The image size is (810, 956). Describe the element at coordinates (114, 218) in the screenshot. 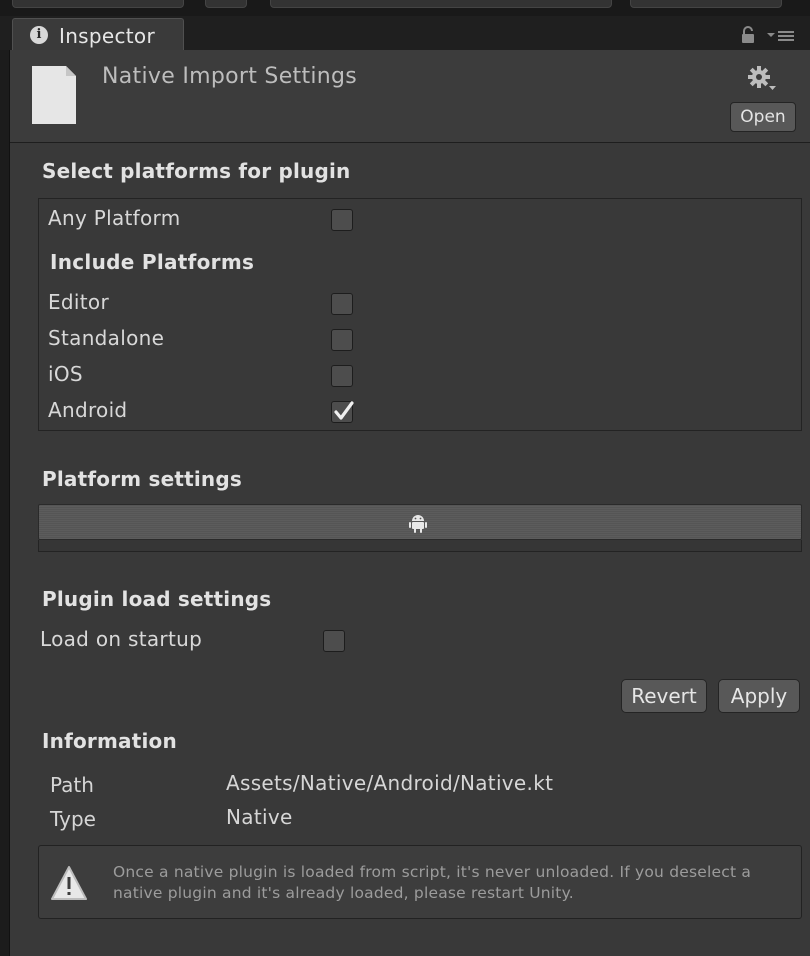

I see `any-platform-label: Any Platform` at that location.